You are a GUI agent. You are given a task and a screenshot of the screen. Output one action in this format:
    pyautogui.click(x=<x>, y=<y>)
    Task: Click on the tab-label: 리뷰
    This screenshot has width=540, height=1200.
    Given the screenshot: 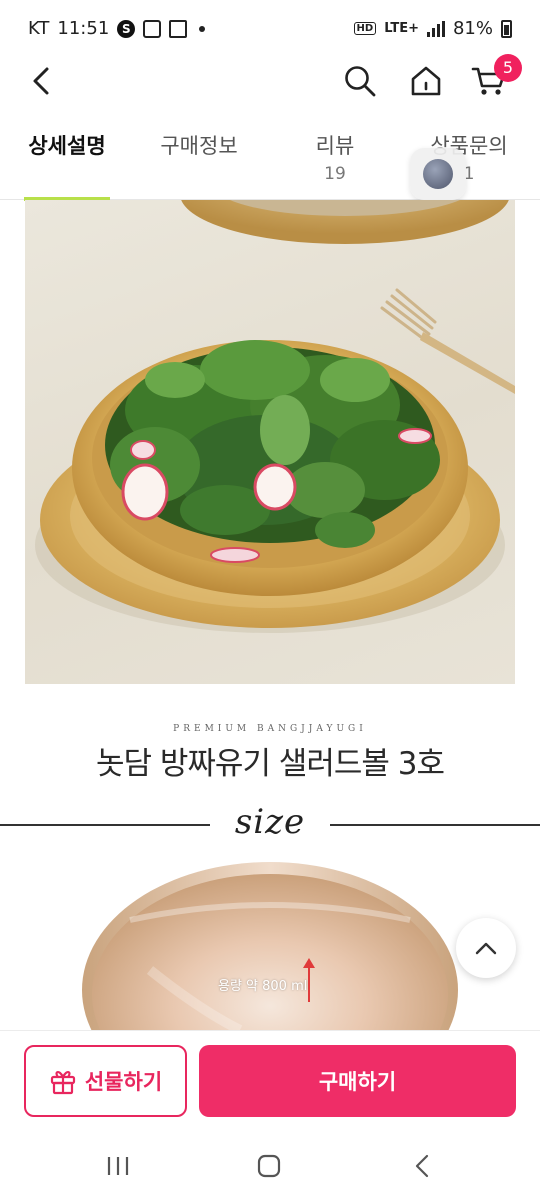 What is the action you would take?
    pyautogui.click(x=335, y=146)
    